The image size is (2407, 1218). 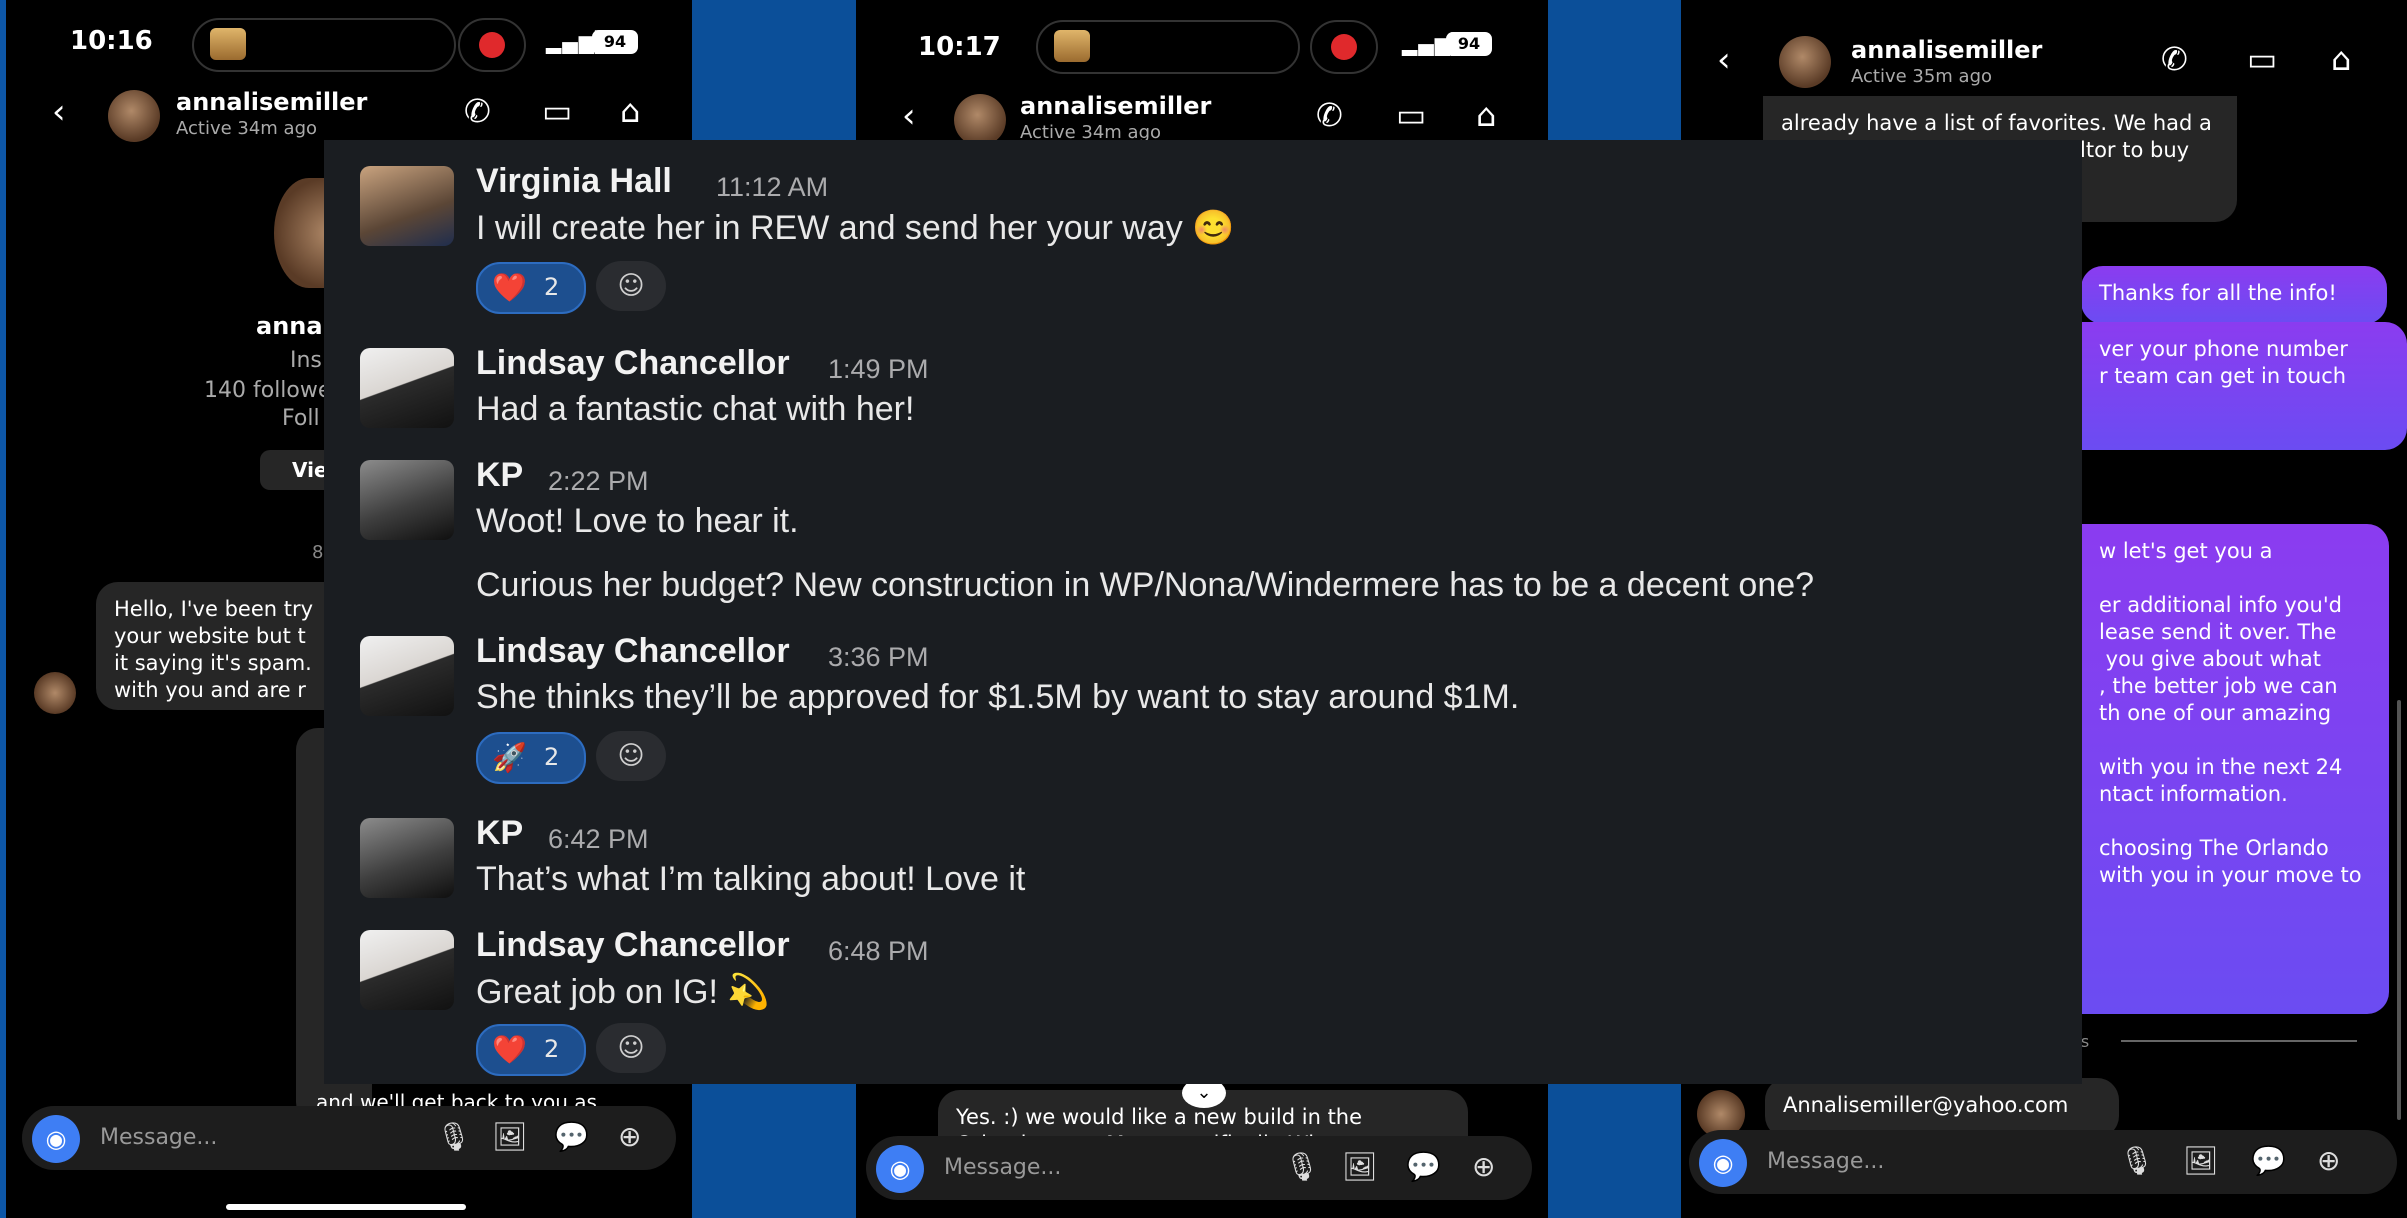 What do you see at coordinates (268, 390) in the screenshot?
I see `profile-followers: 140 followe` at bounding box center [268, 390].